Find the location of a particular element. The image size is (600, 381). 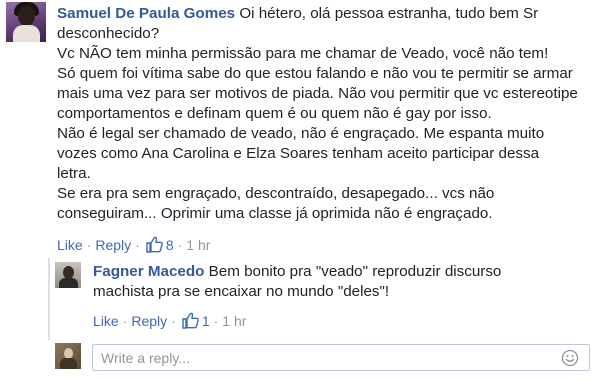

current-user-avatar is located at coordinates (68, 356).